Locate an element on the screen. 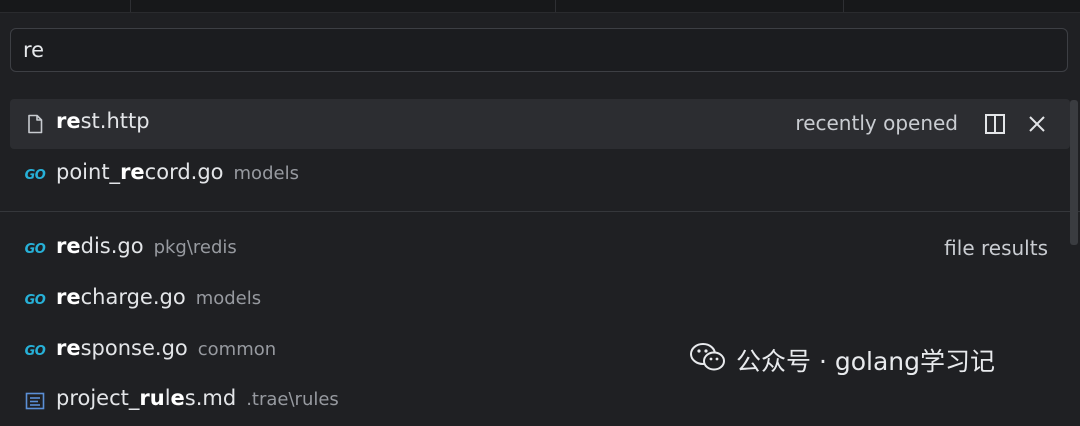  result-name: project_rules.md .trae\rules is located at coordinates (197, 398).